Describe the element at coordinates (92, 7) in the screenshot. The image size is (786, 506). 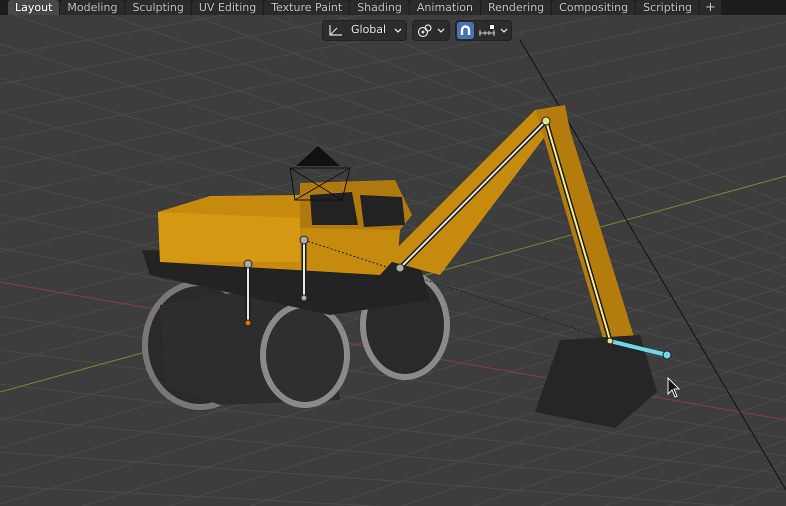
I see `workspace-tab: Modeling` at that location.